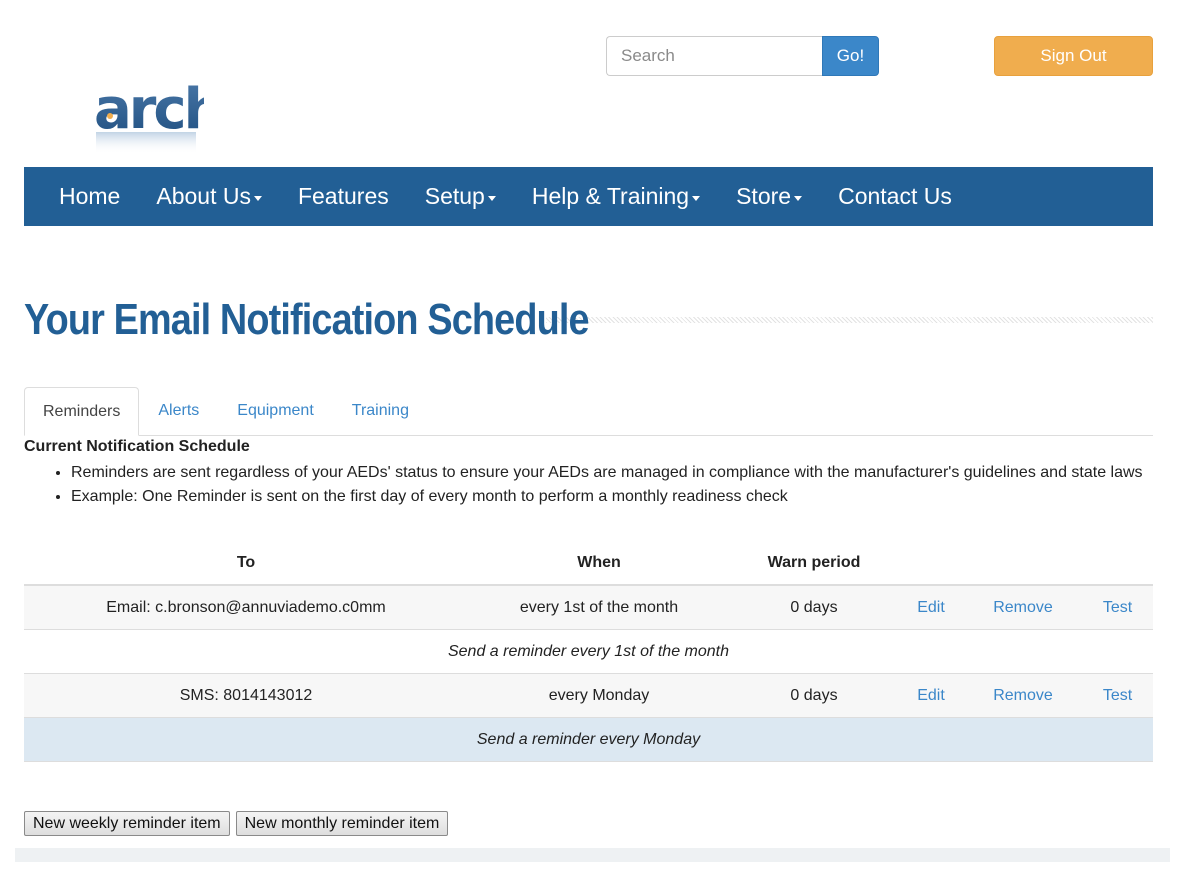 The image size is (1188, 869). What do you see at coordinates (307, 319) in the screenshot?
I see `page-title: Your Email Notification Schedule` at bounding box center [307, 319].